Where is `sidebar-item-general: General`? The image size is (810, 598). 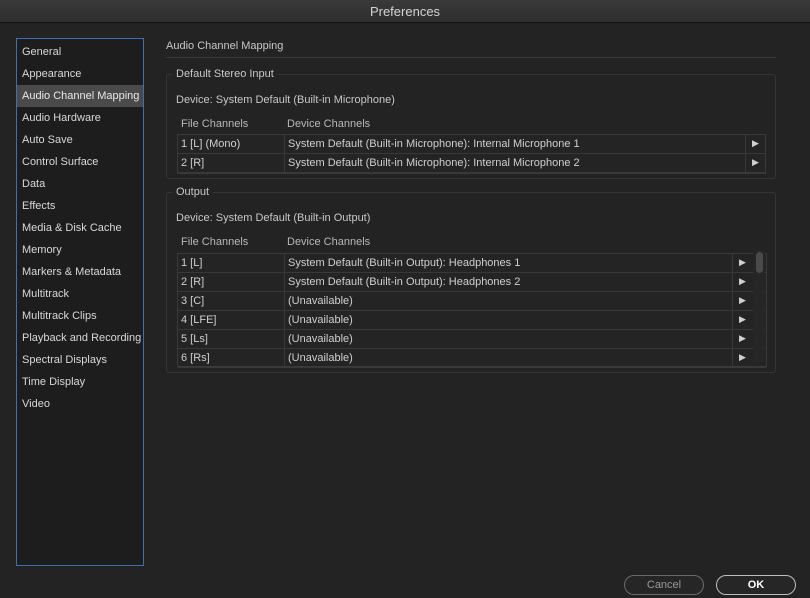
sidebar-item-general: General is located at coordinates (80, 52).